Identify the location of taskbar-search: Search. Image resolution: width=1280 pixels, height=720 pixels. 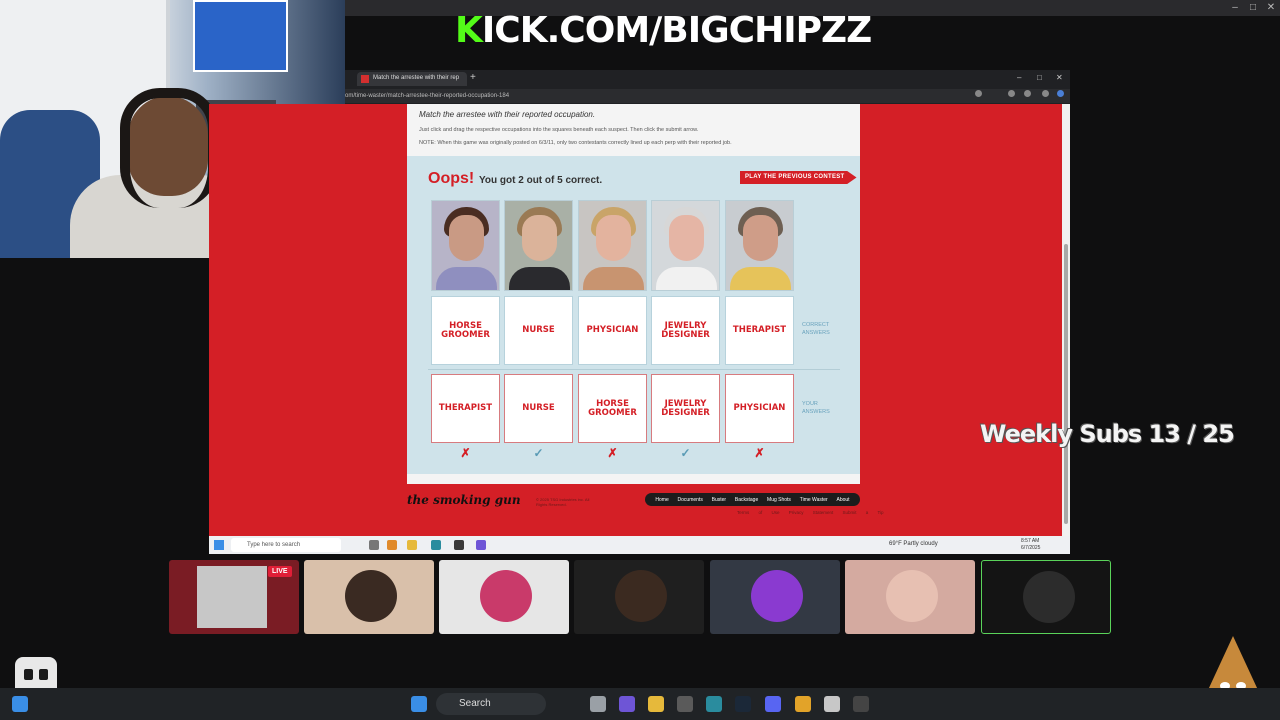
(491, 704).